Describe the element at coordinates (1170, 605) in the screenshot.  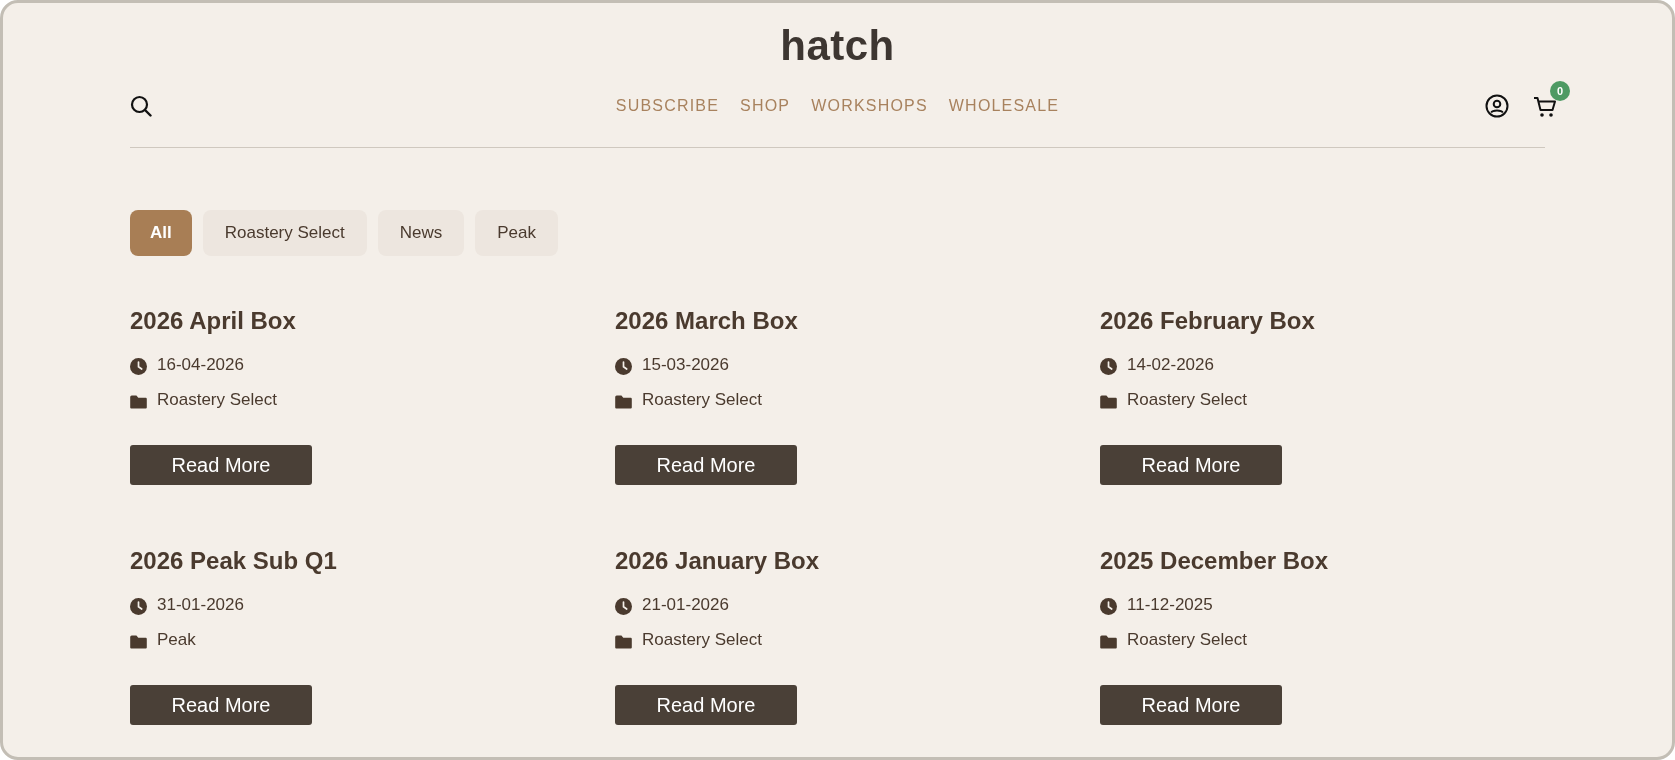
I see `post-date: 11-12-2025` at that location.